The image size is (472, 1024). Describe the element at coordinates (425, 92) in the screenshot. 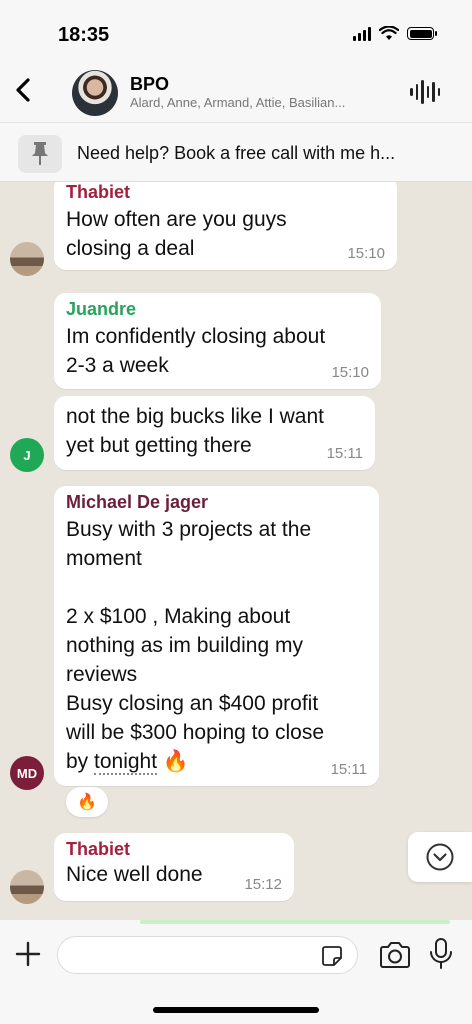

I see `voice-chat-icon` at that location.